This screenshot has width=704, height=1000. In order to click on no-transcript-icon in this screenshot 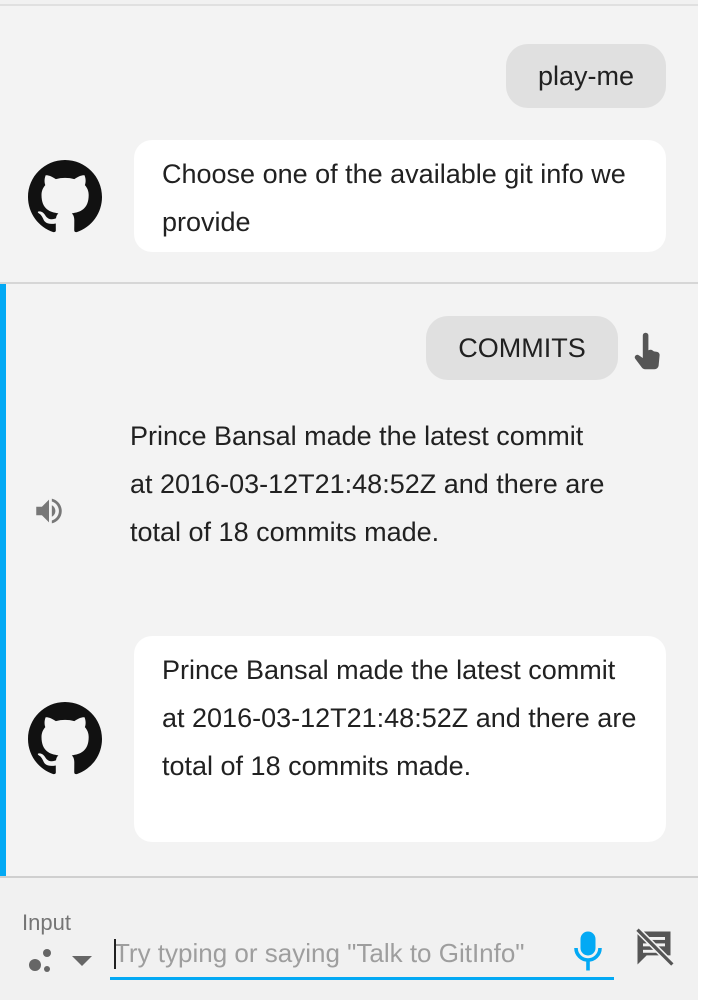, I will do `click(654, 948)`.